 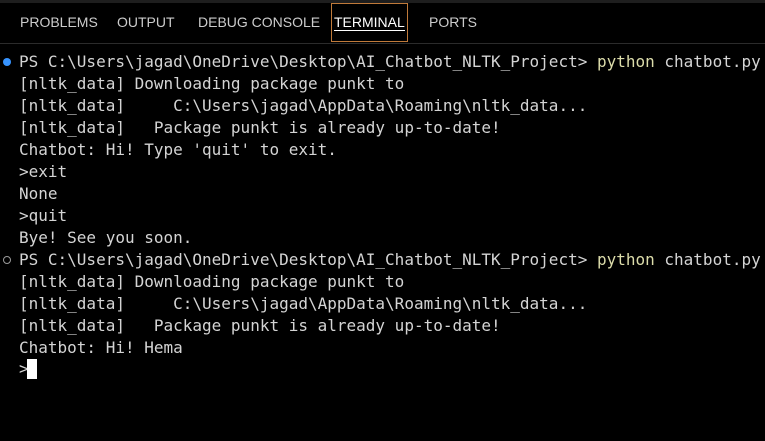 What do you see at coordinates (43, 215) in the screenshot?
I see `output-line: >quit` at bounding box center [43, 215].